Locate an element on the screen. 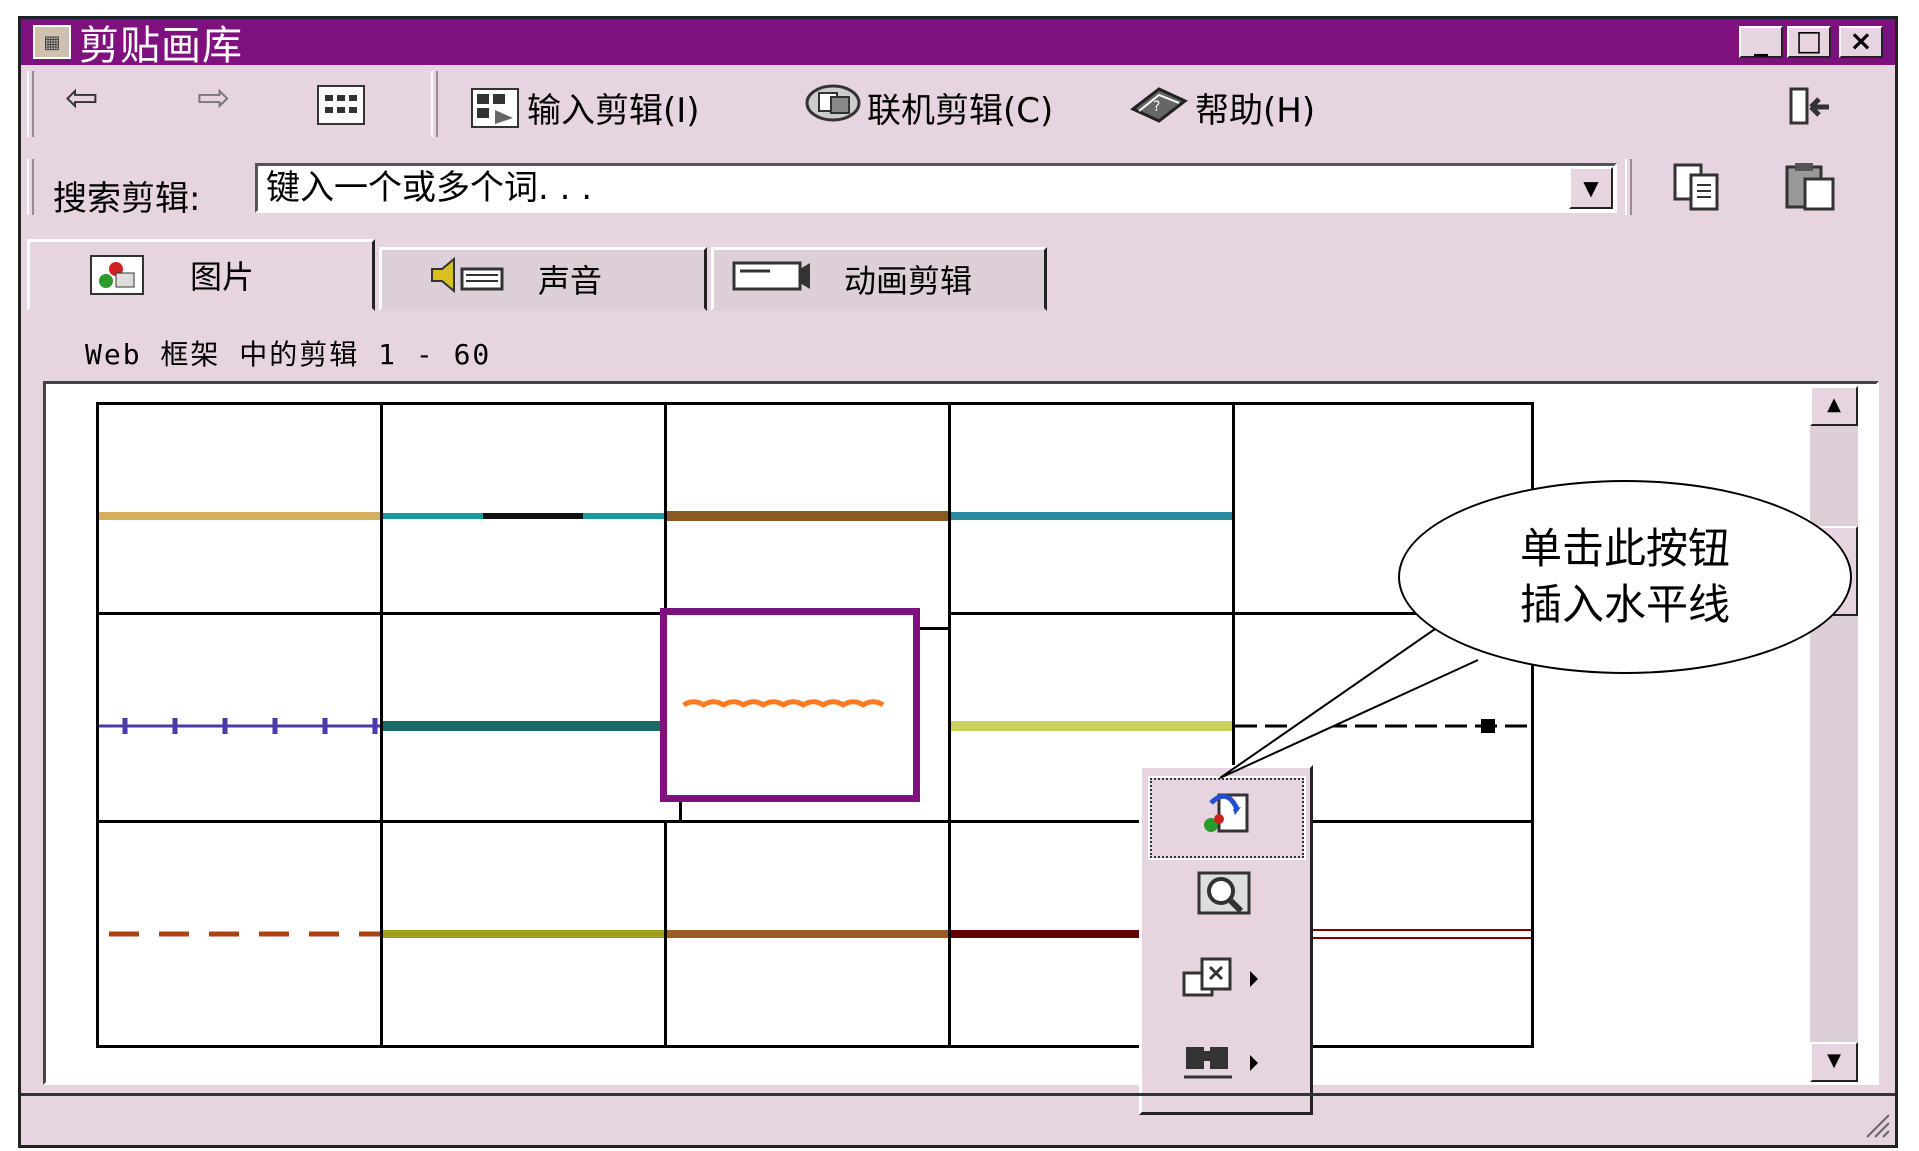 The width and height of the screenshot is (1919, 1151). callout-bubble: 单击此按钮 插入水平线 is located at coordinates (1625, 577).